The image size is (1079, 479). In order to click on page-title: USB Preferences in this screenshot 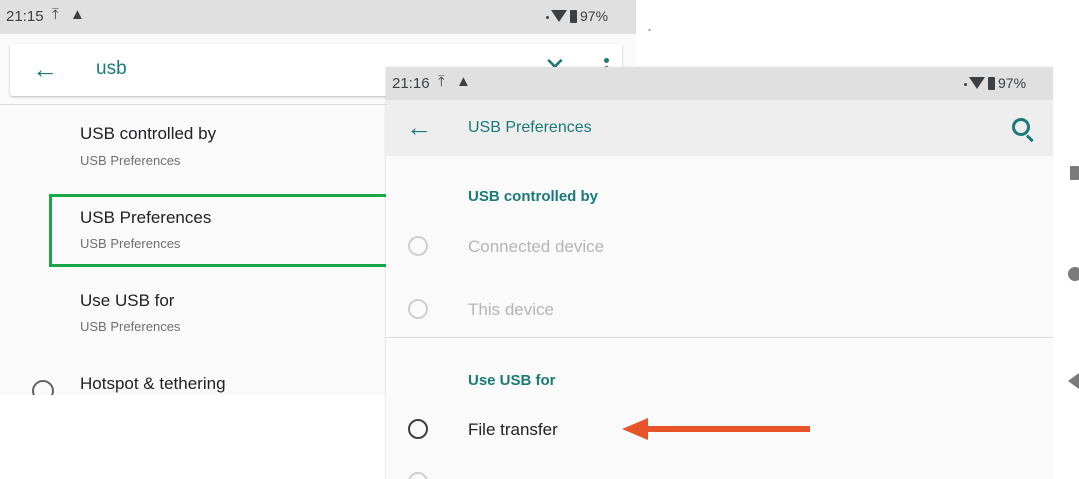, I will do `click(530, 127)`.